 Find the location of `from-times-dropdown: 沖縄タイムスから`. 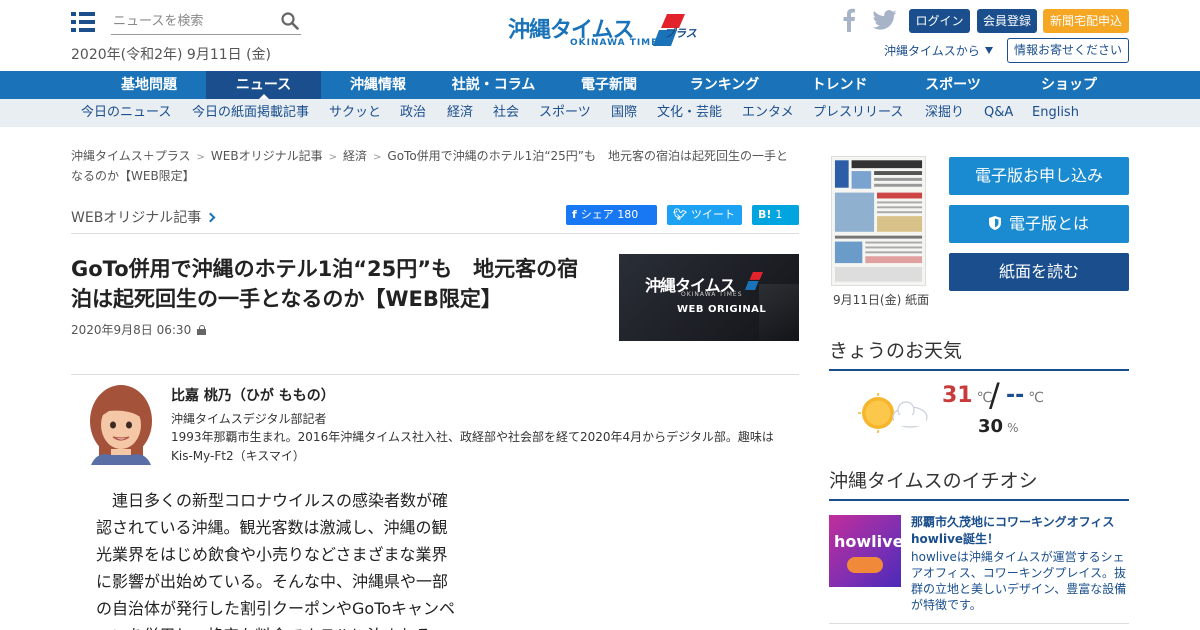

from-times-dropdown: 沖縄タイムスから is located at coordinates (938, 50).